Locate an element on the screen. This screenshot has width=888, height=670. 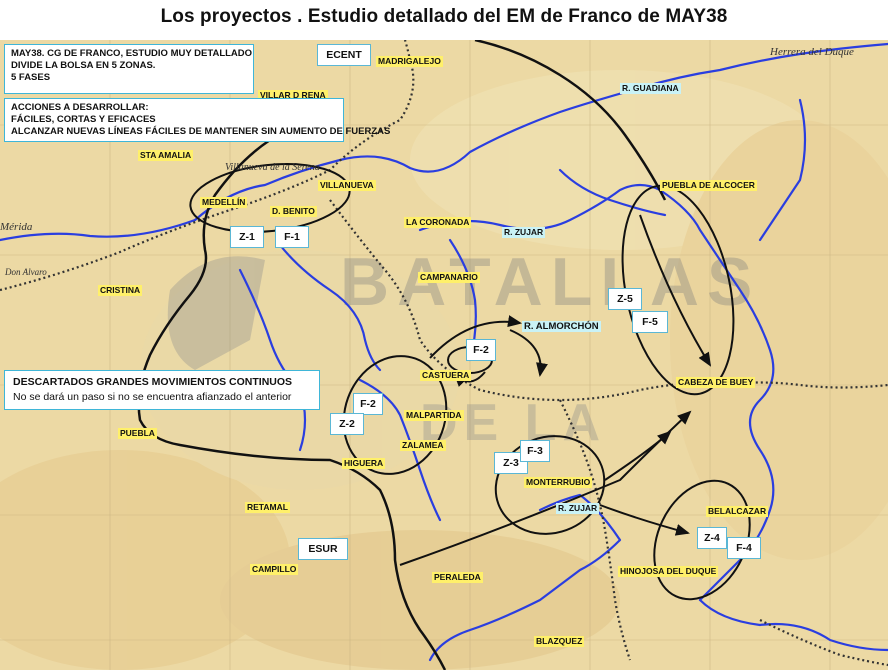
place-sta-amalia: STA AMALIA is located at coordinates (166, 155).